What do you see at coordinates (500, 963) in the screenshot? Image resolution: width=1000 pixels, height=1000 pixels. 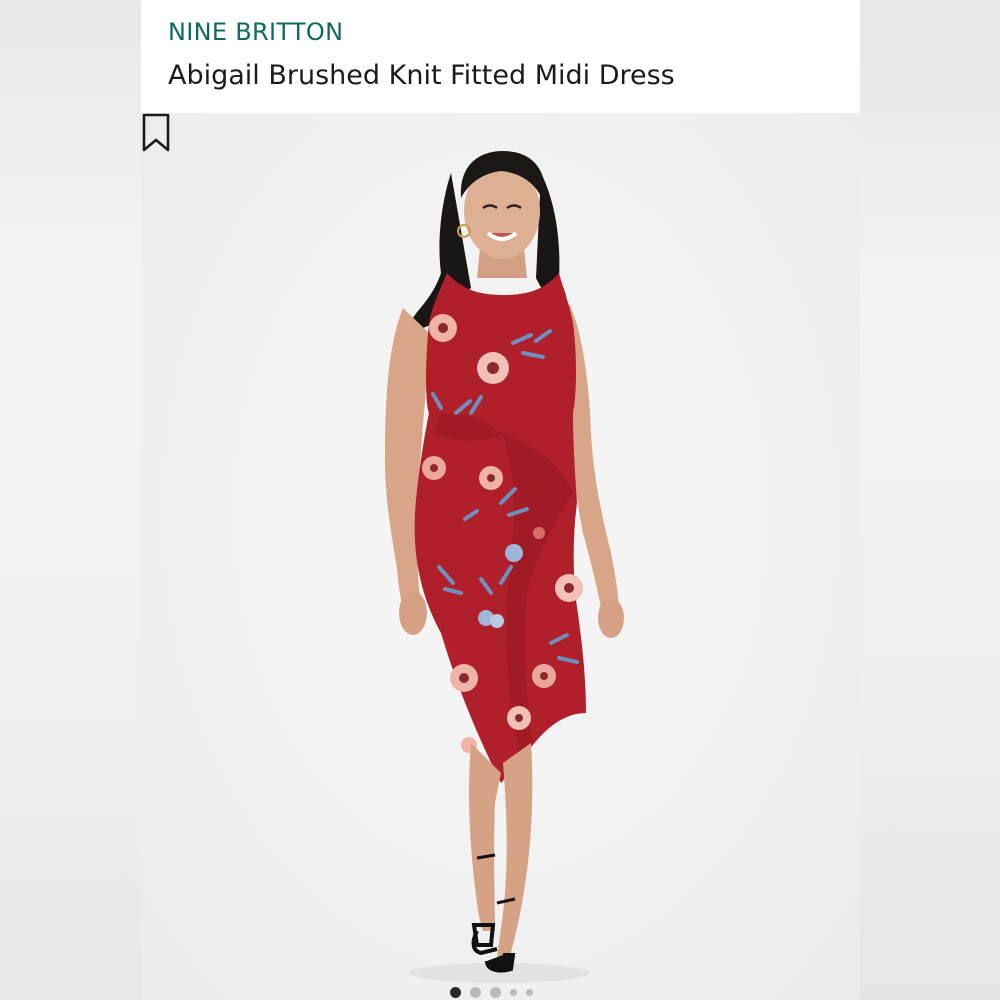 I see `right-shoe` at bounding box center [500, 963].